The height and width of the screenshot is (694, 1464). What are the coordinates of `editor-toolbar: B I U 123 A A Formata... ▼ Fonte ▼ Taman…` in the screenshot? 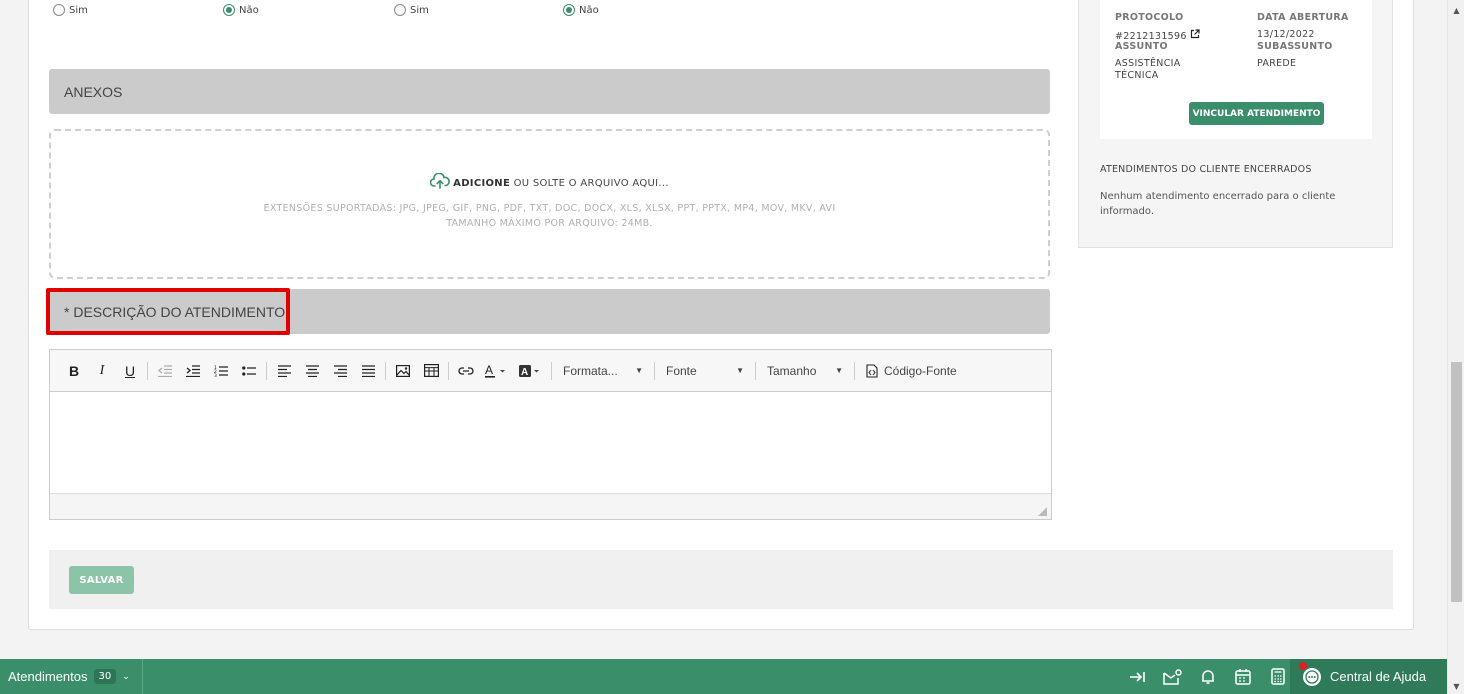 It's located at (550, 371).